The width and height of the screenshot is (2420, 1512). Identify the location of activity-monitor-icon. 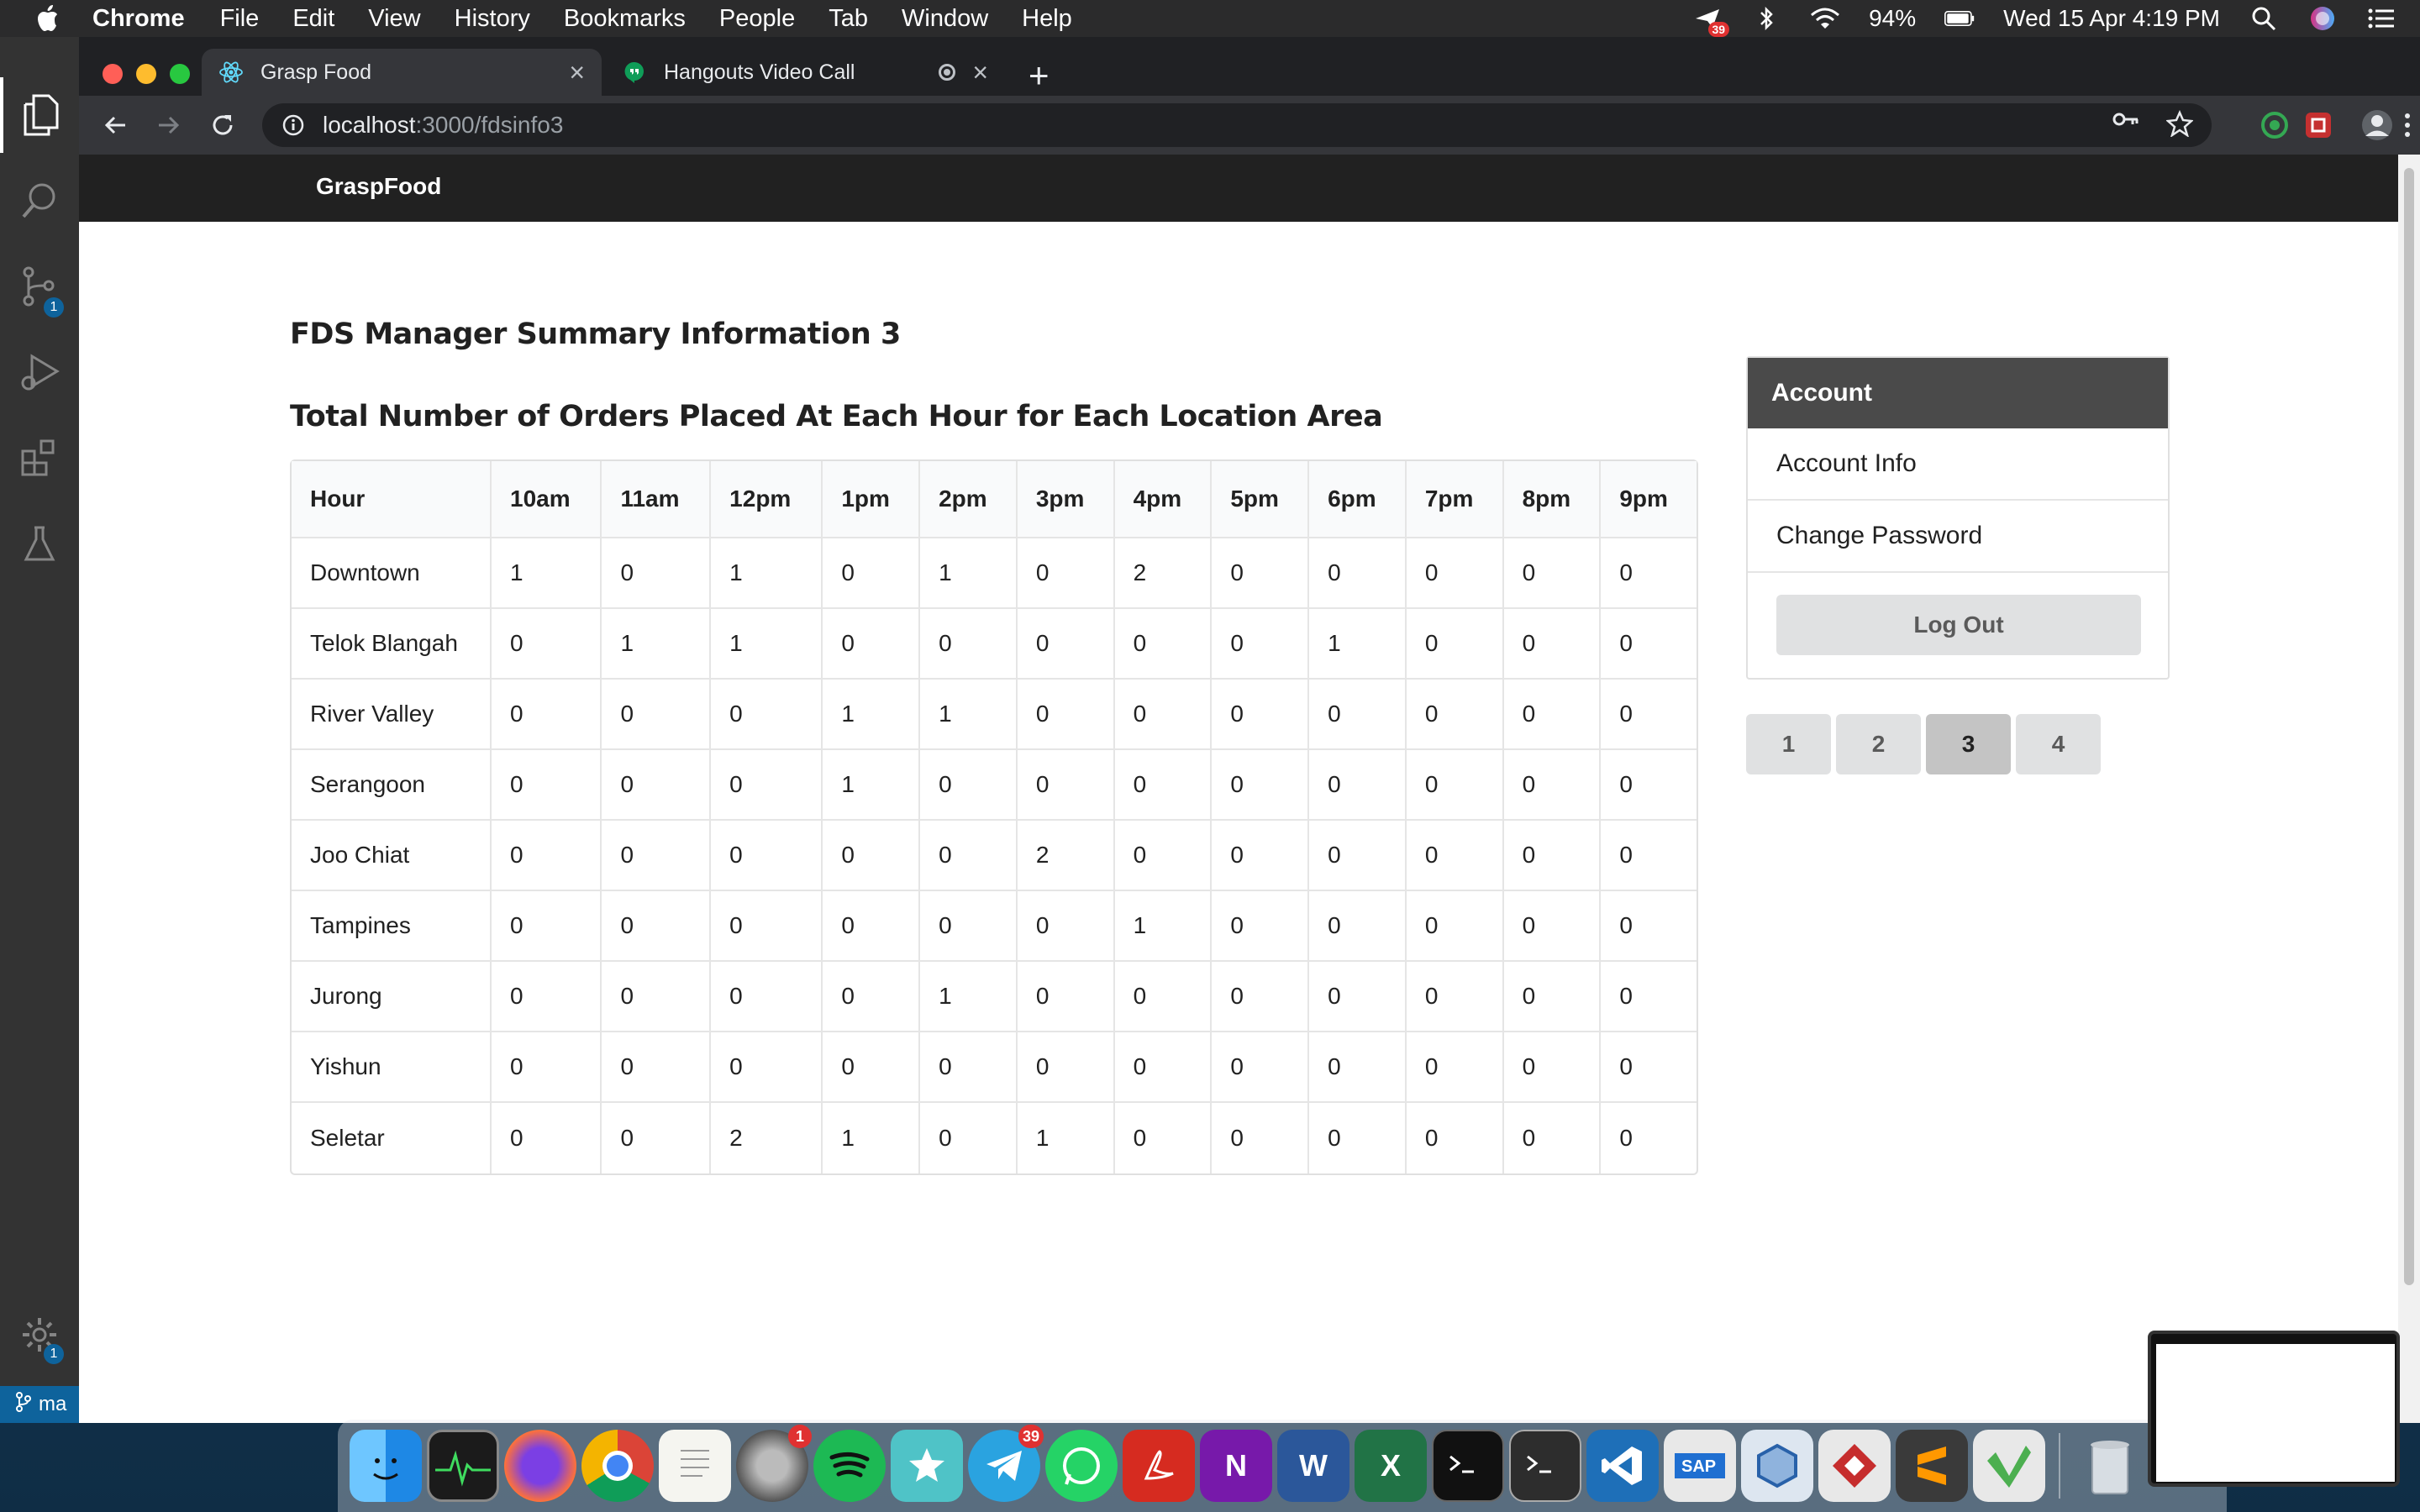
(463, 1466).